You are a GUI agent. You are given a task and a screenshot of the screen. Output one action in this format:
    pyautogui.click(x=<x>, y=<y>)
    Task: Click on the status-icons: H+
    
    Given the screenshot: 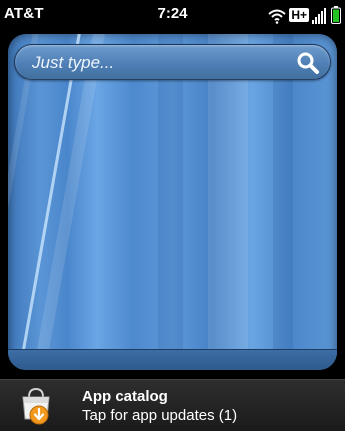 What is the action you would take?
    pyautogui.click(x=304, y=14)
    